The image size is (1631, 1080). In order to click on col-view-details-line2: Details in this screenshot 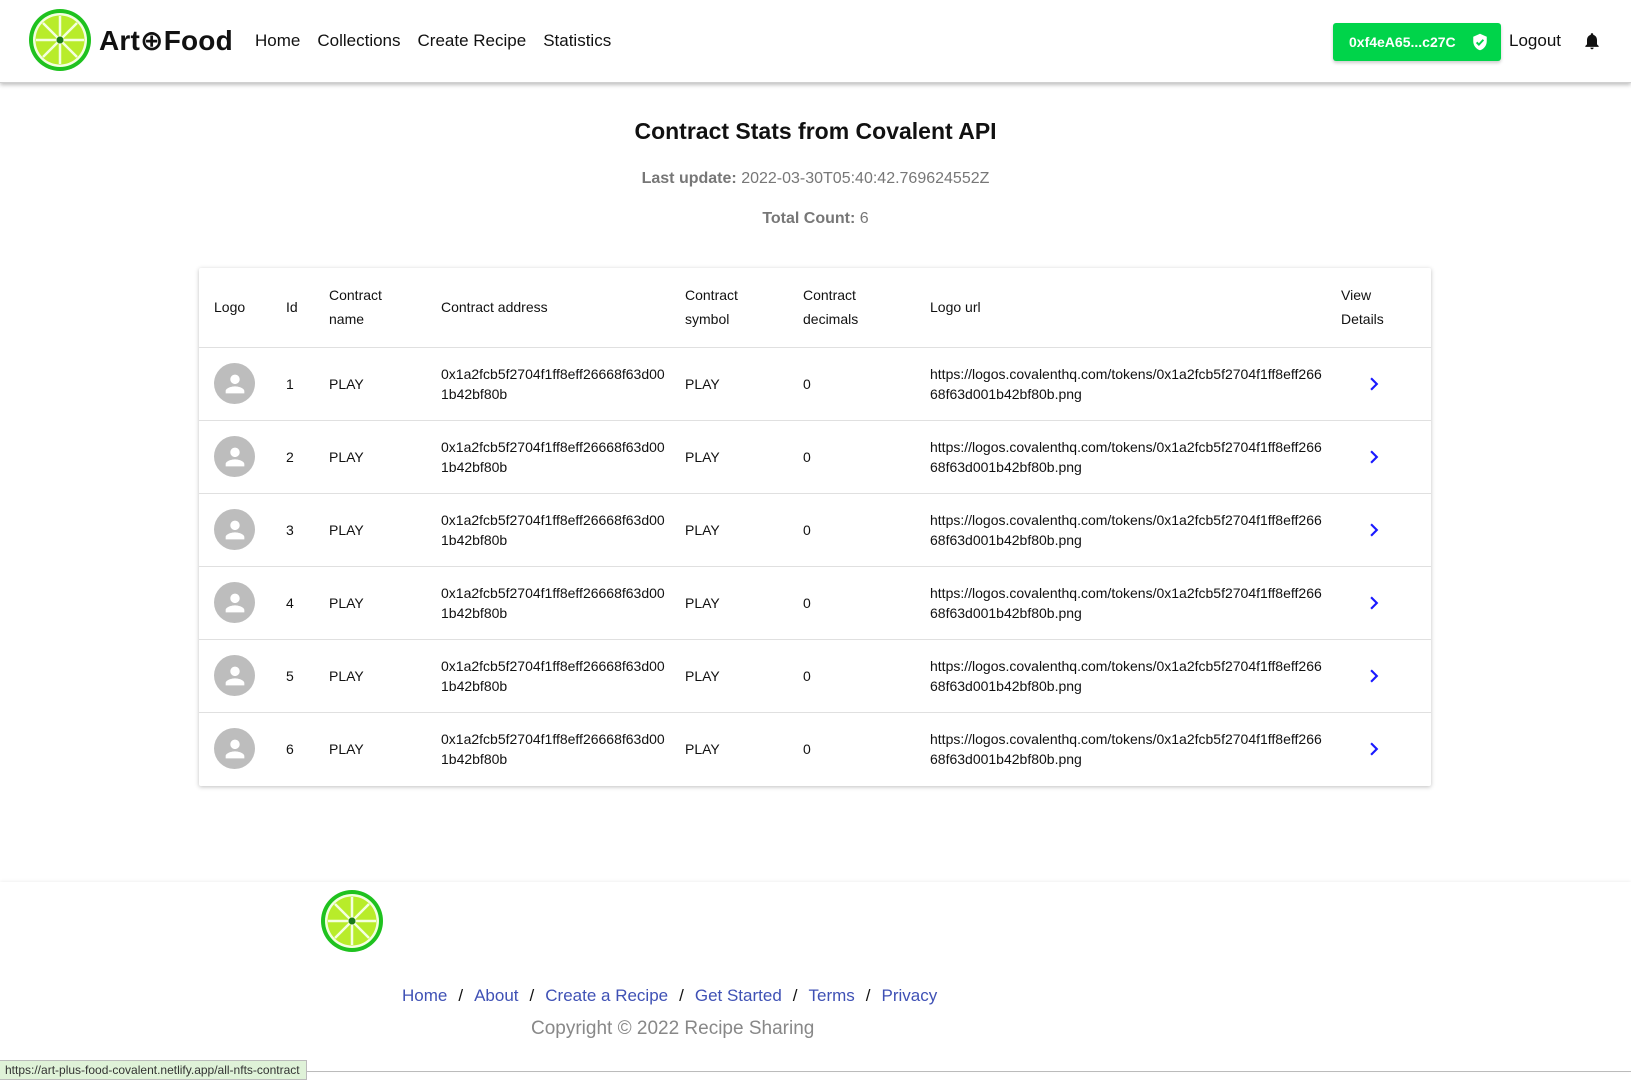, I will do `click(1362, 319)`.